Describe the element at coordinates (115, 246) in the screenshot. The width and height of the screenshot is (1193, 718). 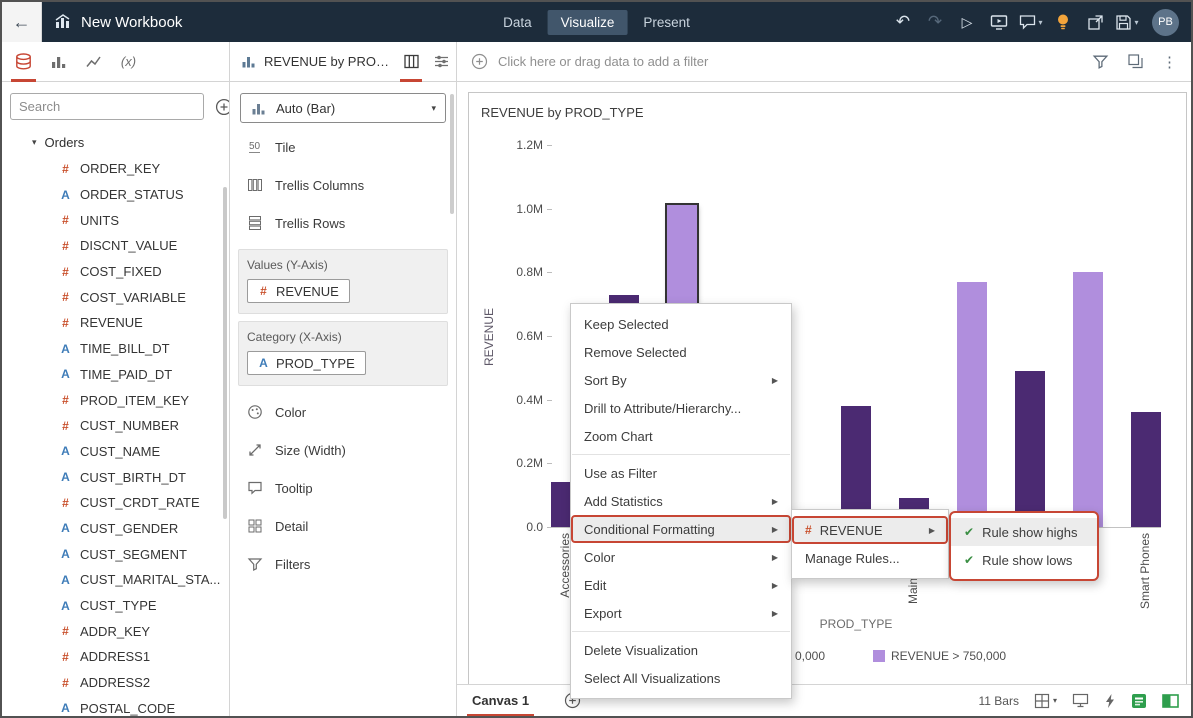
I see `field-discnt-value: # DISCNT_VALUE` at that location.